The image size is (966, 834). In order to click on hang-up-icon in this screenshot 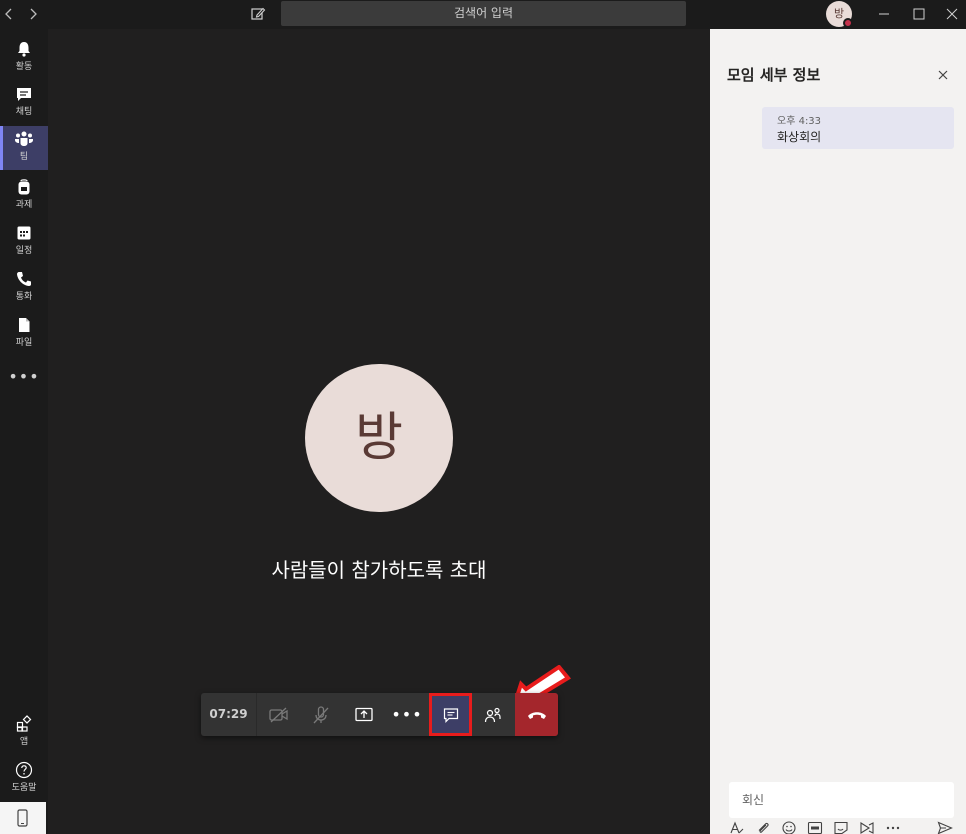, I will do `click(536, 715)`.